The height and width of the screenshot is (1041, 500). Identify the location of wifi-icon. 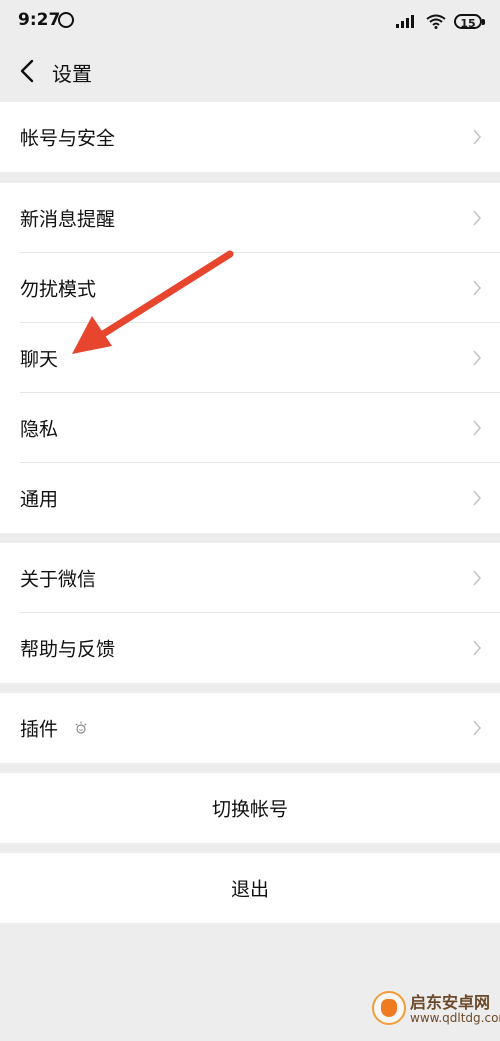
(436, 21).